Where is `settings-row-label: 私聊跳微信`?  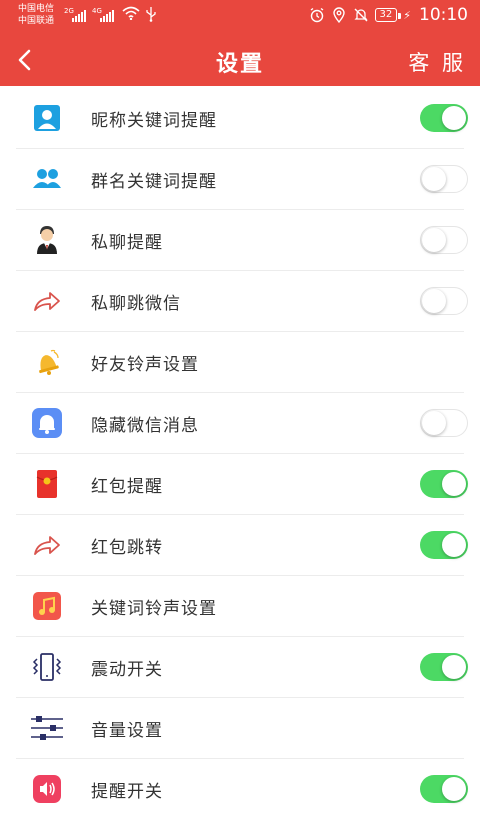 settings-row-label: 私聊跳微信 is located at coordinates (136, 304).